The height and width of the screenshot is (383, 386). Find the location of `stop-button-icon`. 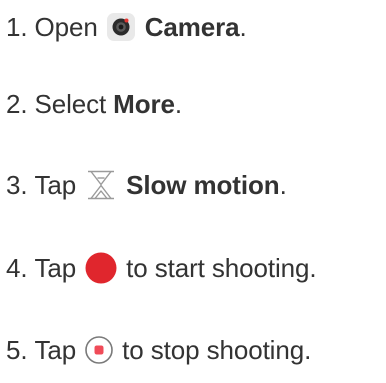

stop-button-icon is located at coordinates (99, 350).